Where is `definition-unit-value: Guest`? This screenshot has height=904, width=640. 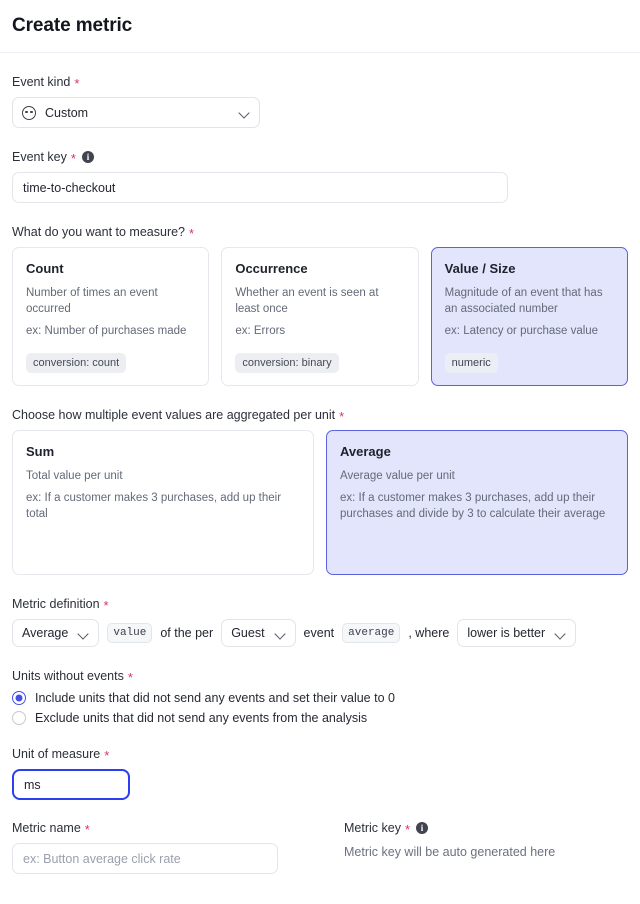
definition-unit-value: Guest is located at coordinates (248, 633).